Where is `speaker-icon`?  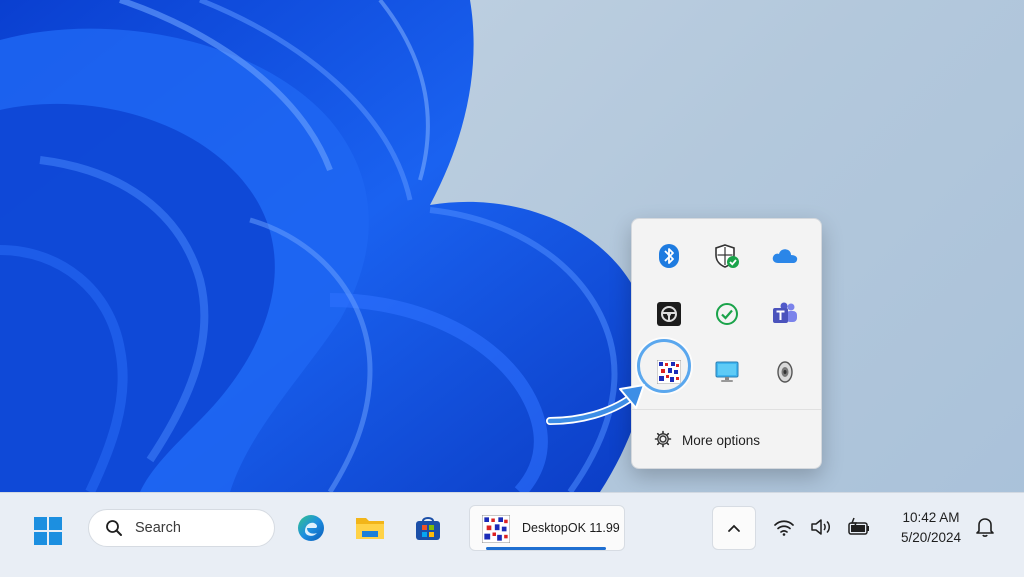 speaker-icon is located at coordinates (785, 372).